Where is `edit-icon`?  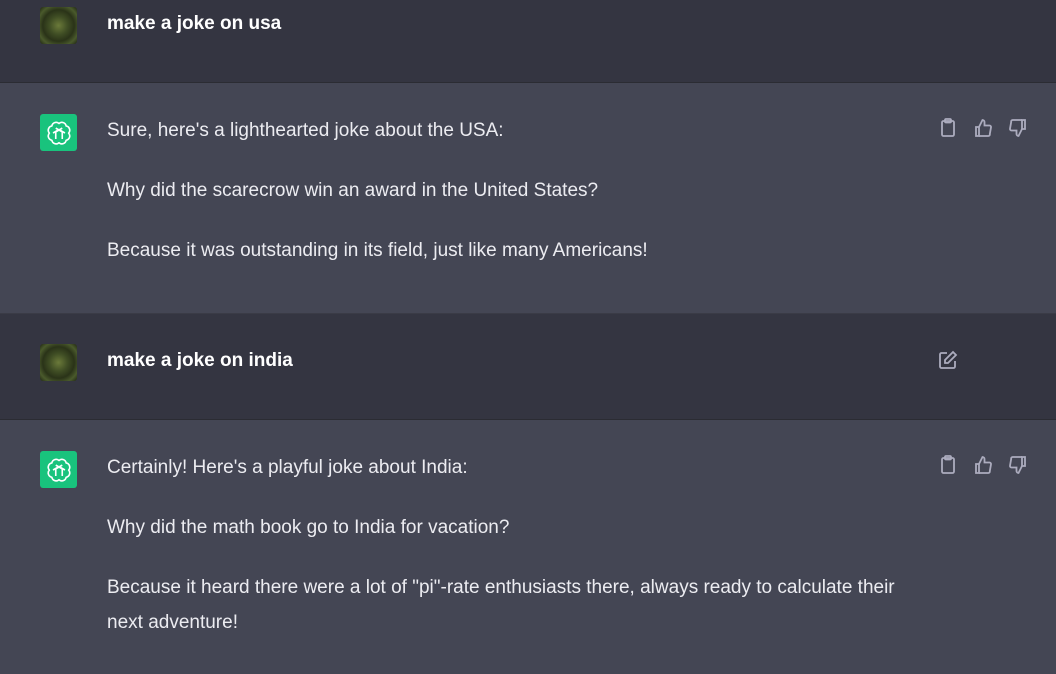 edit-icon is located at coordinates (948, 360).